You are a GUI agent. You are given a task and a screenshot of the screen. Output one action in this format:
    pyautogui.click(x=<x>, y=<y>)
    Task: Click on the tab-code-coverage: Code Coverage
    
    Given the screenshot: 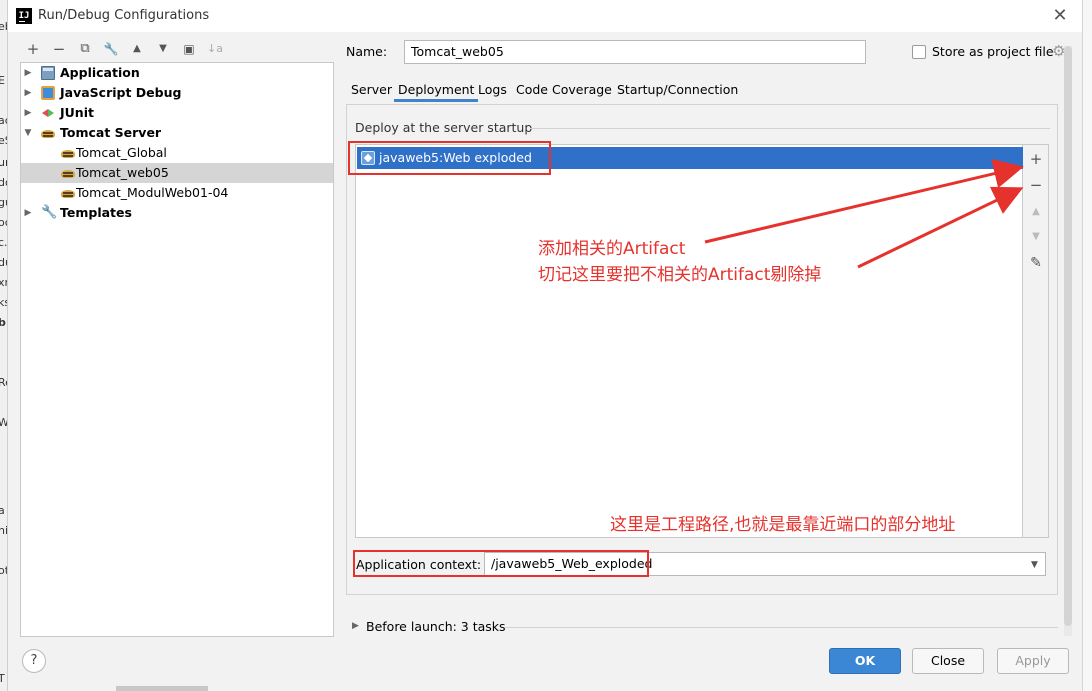 What is the action you would take?
    pyautogui.click(x=564, y=91)
    